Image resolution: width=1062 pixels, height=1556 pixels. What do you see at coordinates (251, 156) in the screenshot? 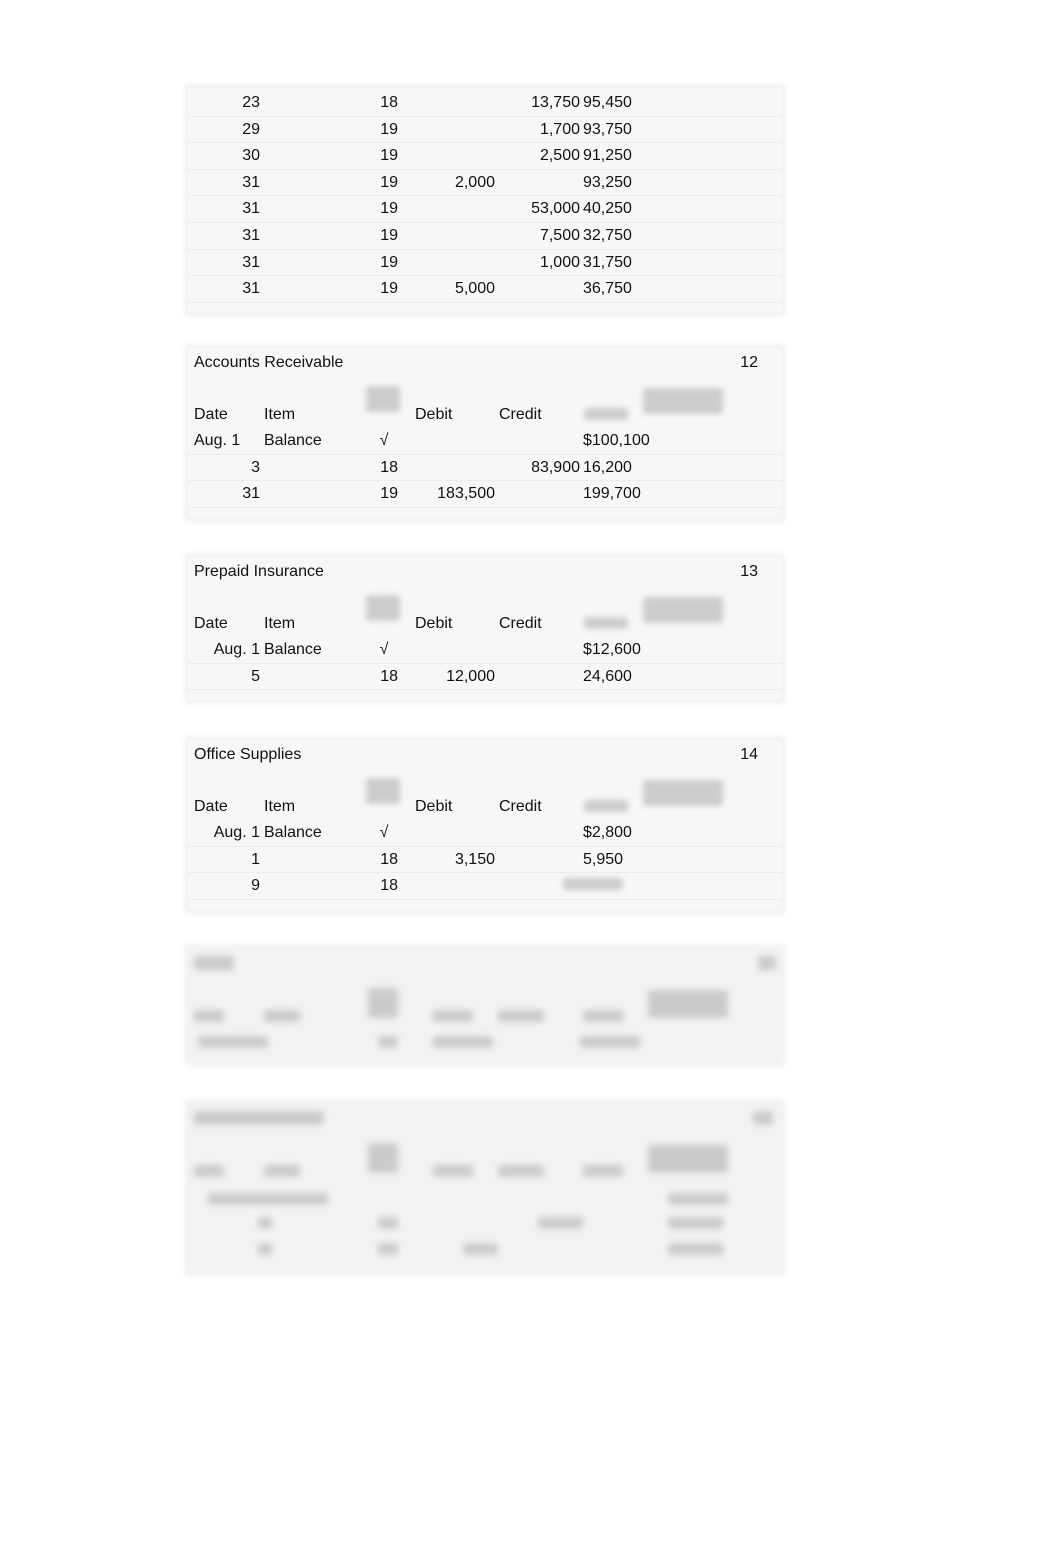
I see `date-cell: 30` at bounding box center [251, 156].